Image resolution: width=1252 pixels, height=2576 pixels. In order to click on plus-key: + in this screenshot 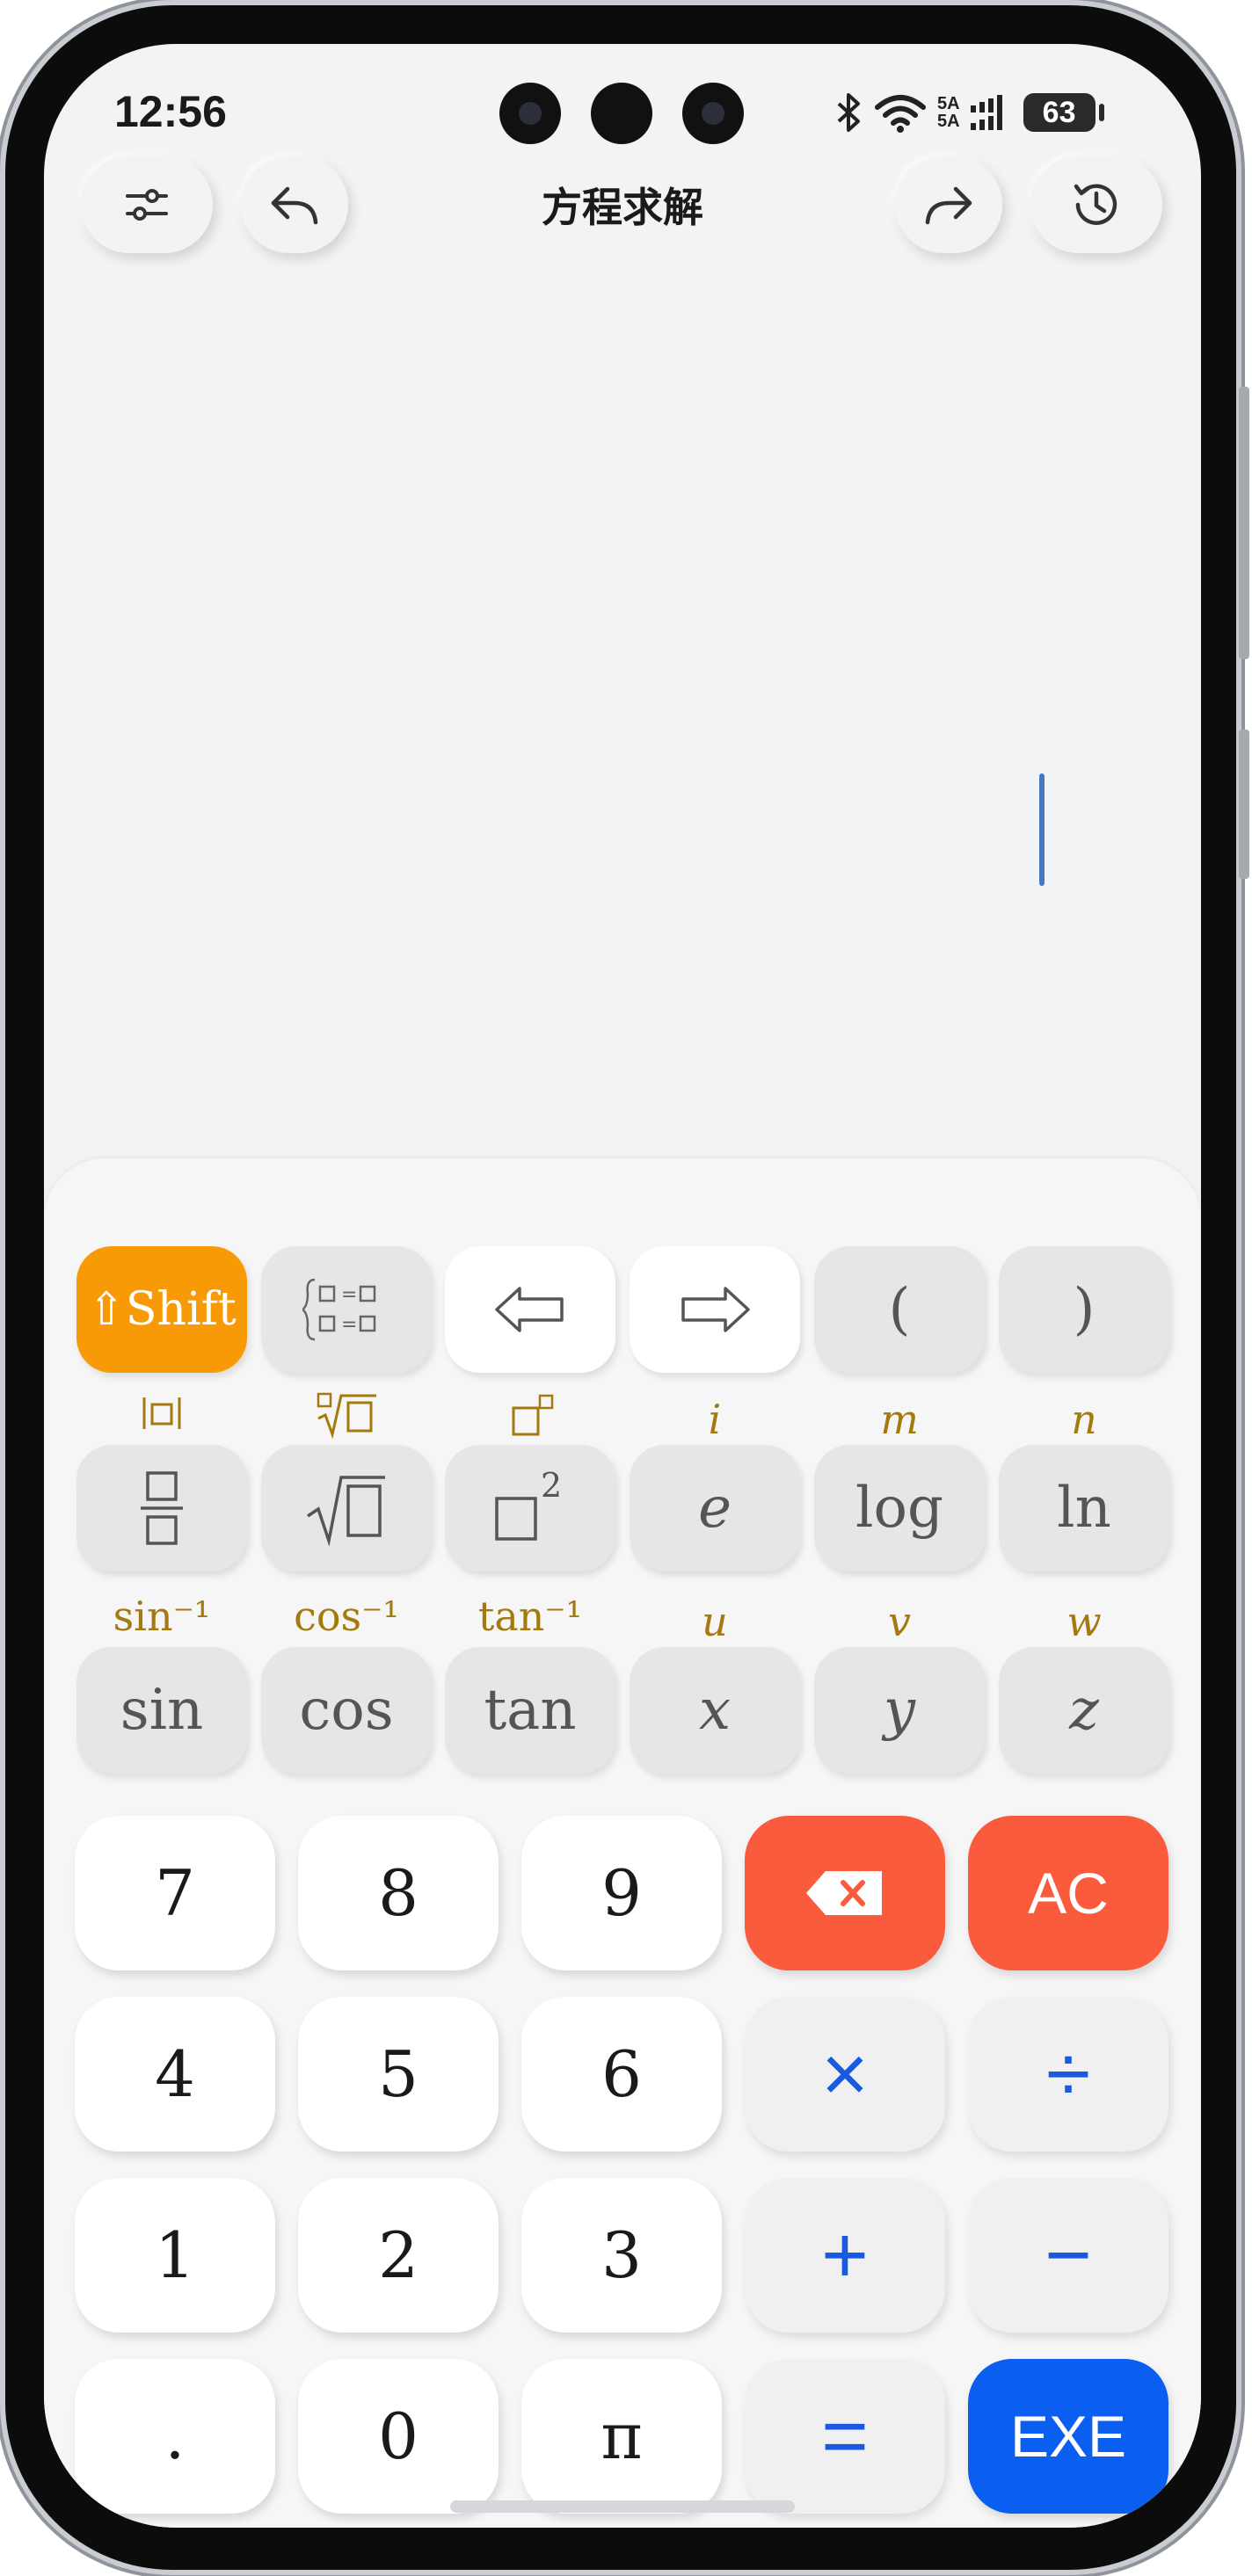, I will do `click(845, 2255)`.